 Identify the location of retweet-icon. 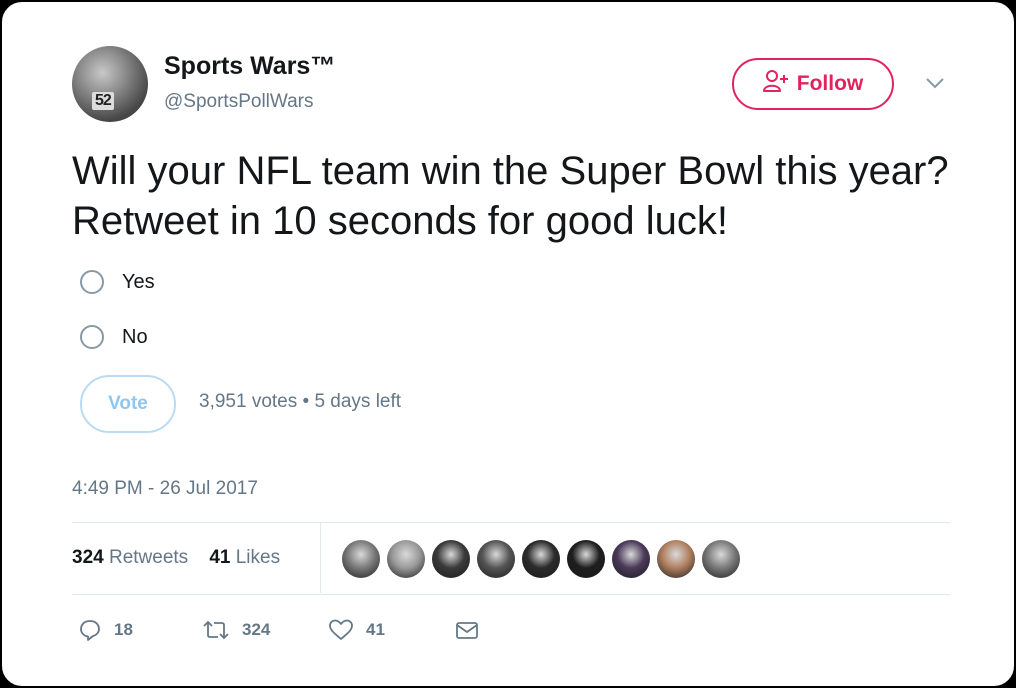
(216, 630).